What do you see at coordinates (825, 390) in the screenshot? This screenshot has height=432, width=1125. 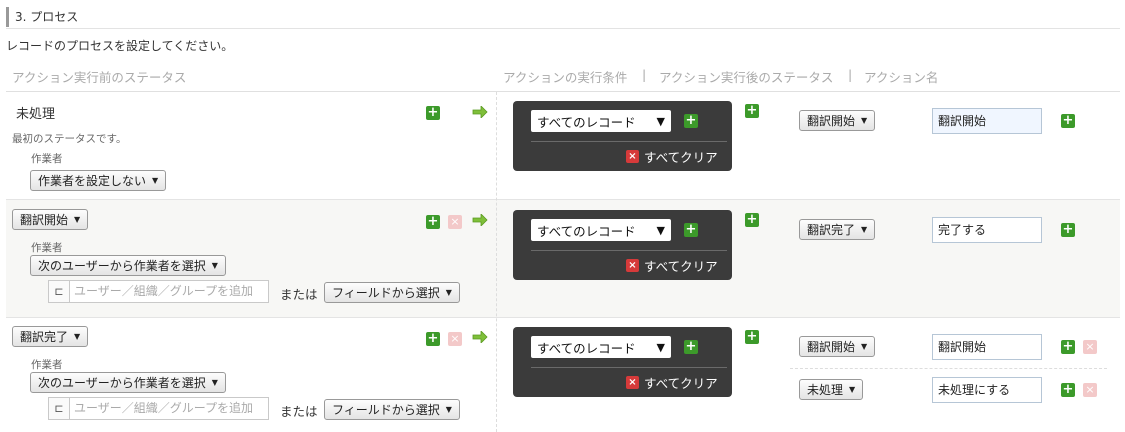 I see `next-status-label: 未処理` at bounding box center [825, 390].